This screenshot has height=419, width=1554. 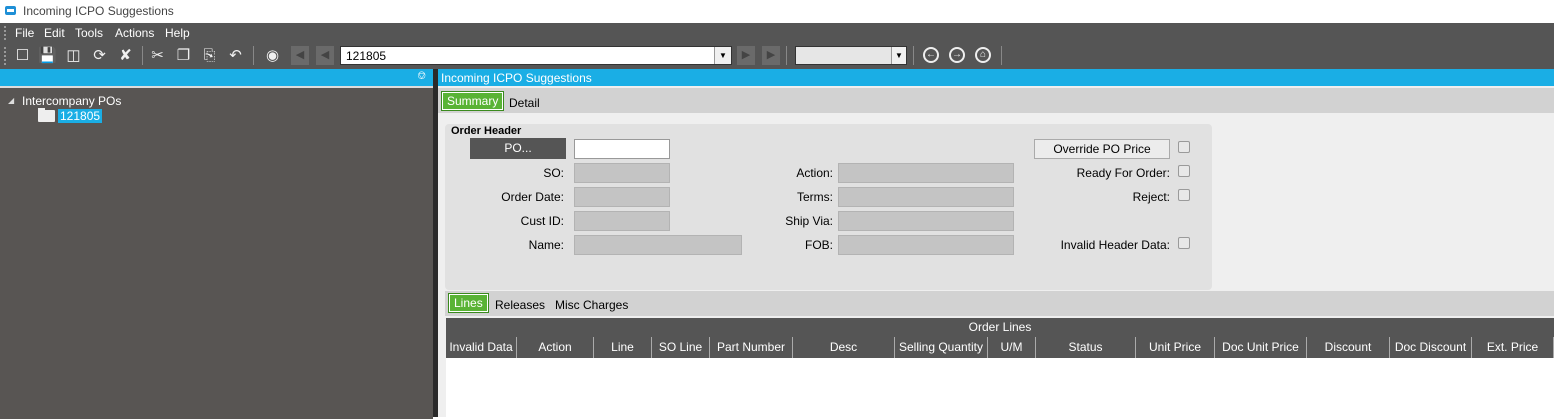 I want to click on prev-record-icon: ◀, so click(x=325, y=55).